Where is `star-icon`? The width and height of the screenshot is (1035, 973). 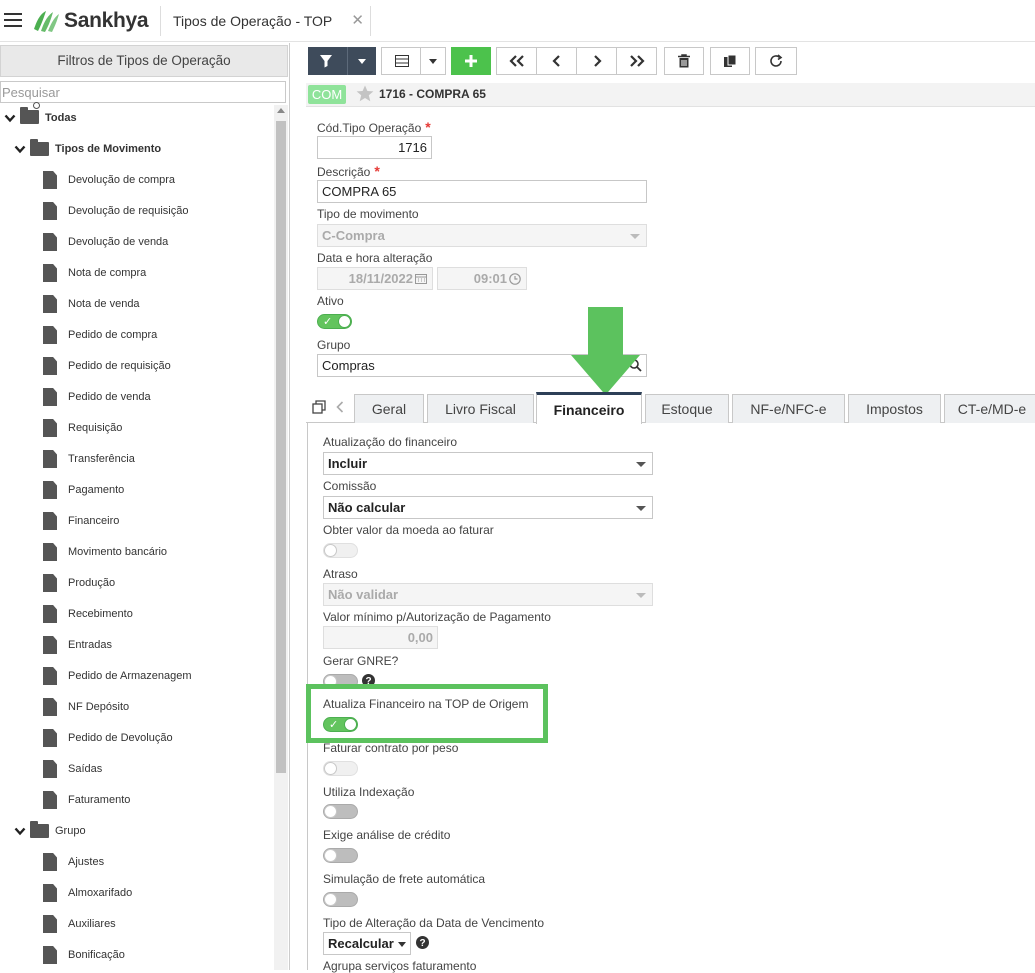
star-icon is located at coordinates (365, 93).